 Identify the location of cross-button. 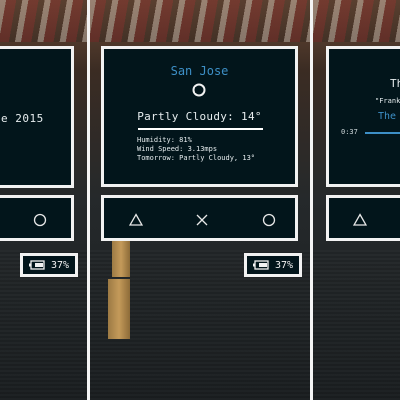
(202, 220).